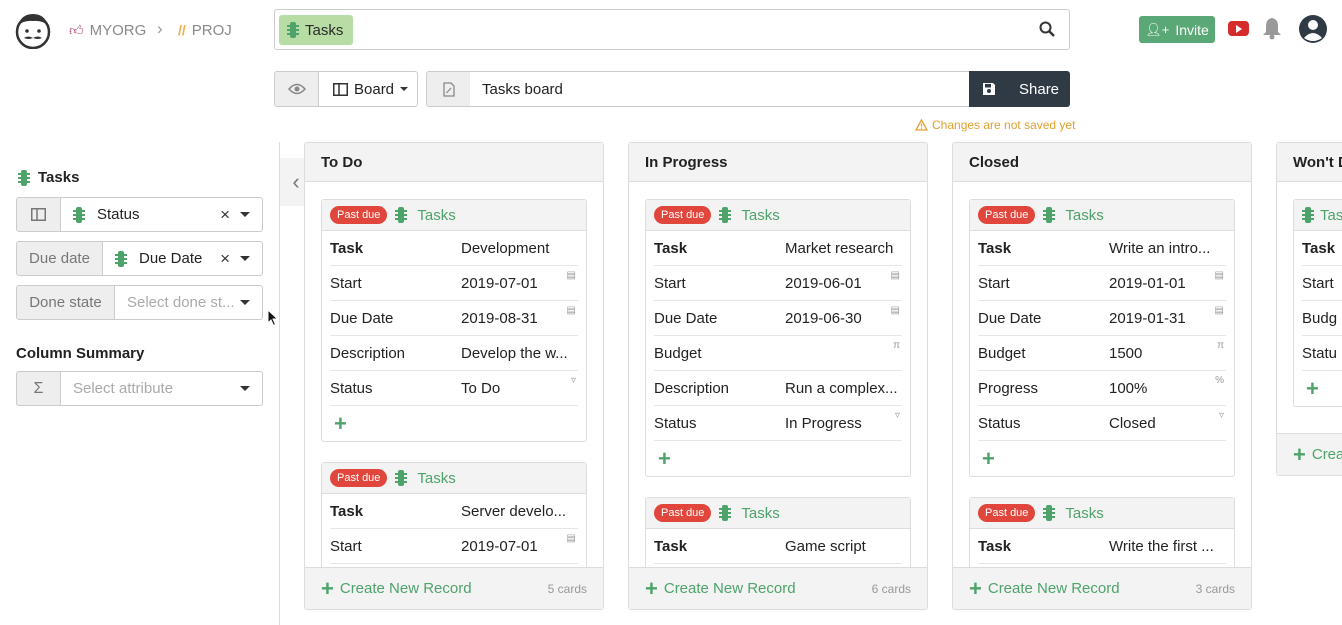  What do you see at coordinates (1215, 588) in the screenshot?
I see `card-count: 3 cards` at bounding box center [1215, 588].